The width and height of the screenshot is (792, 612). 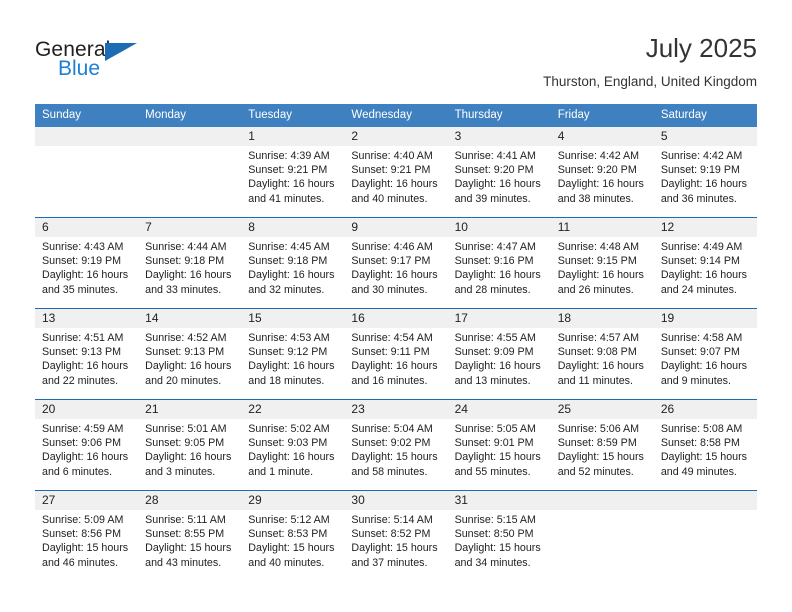 I want to click on day-number: 10, so click(x=499, y=227).